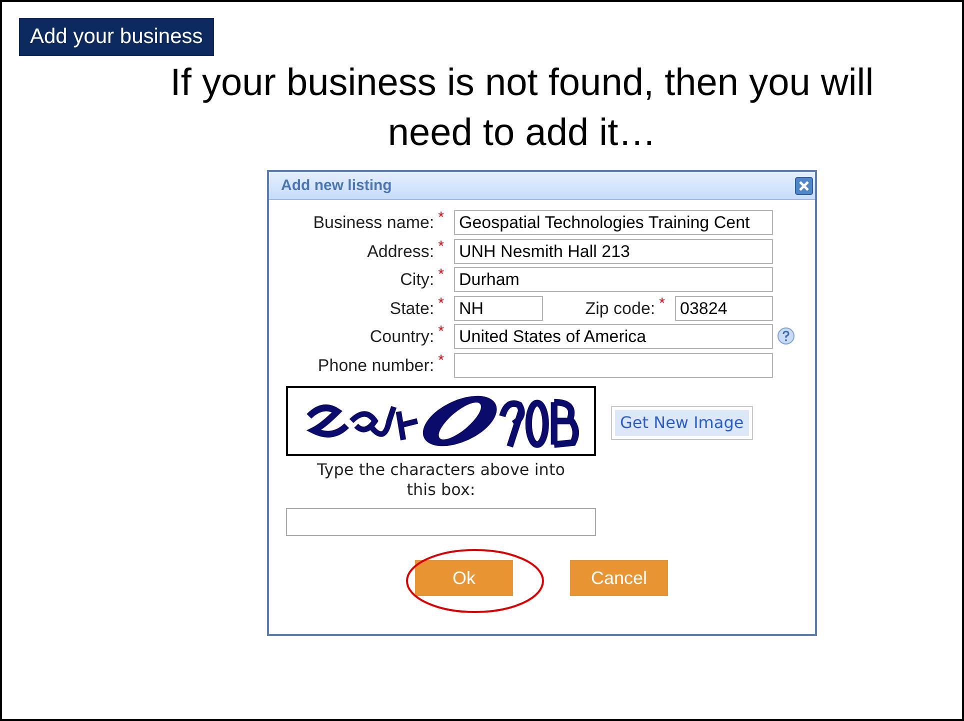  What do you see at coordinates (417, 280) in the screenshot?
I see `field-label: City:` at bounding box center [417, 280].